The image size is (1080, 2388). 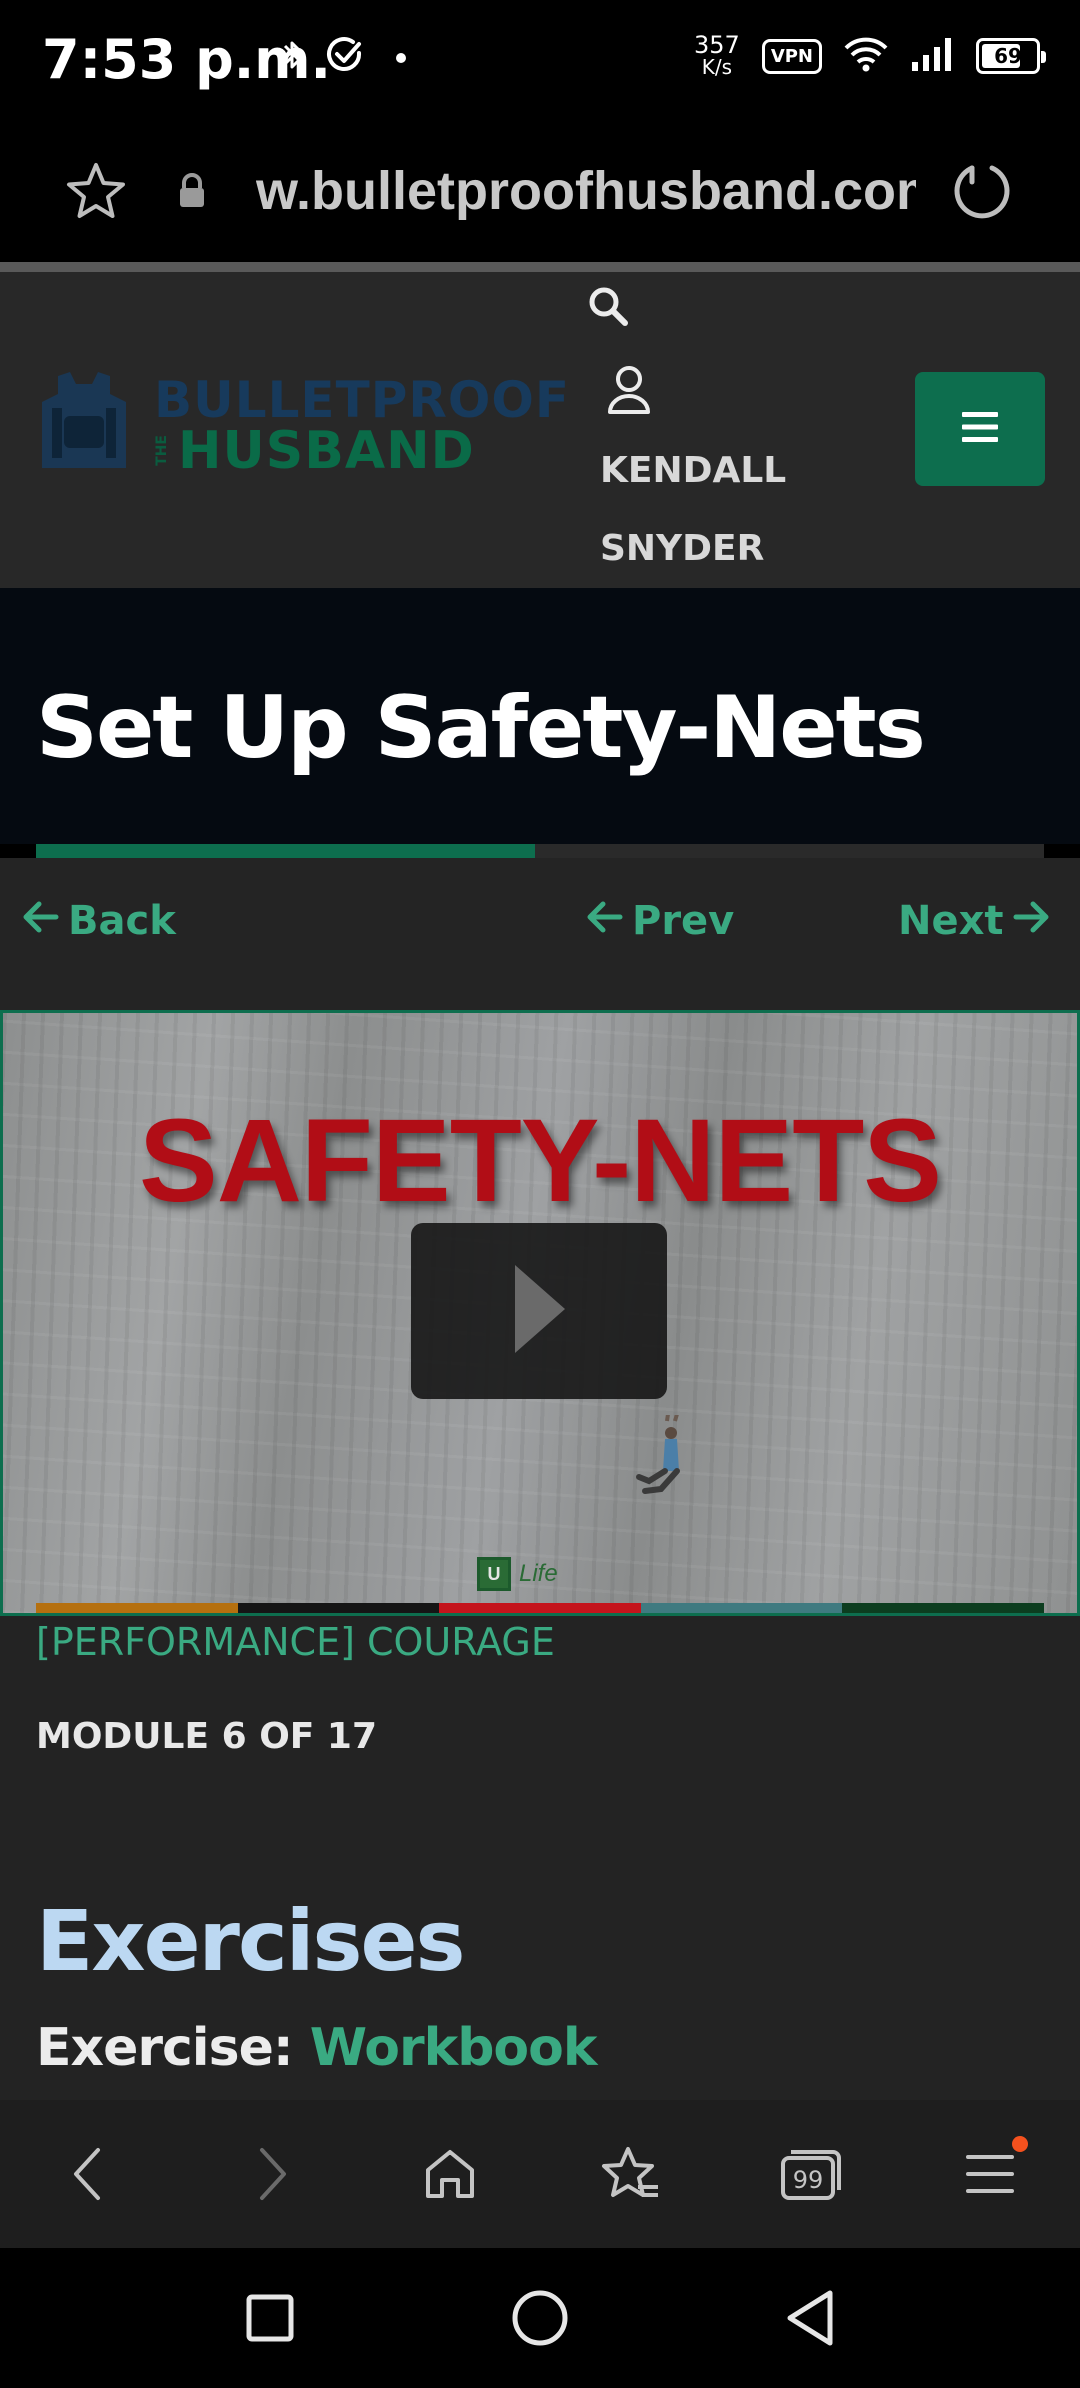 What do you see at coordinates (993, 2171) in the screenshot?
I see `menu-icon` at bounding box center [993, 2171].